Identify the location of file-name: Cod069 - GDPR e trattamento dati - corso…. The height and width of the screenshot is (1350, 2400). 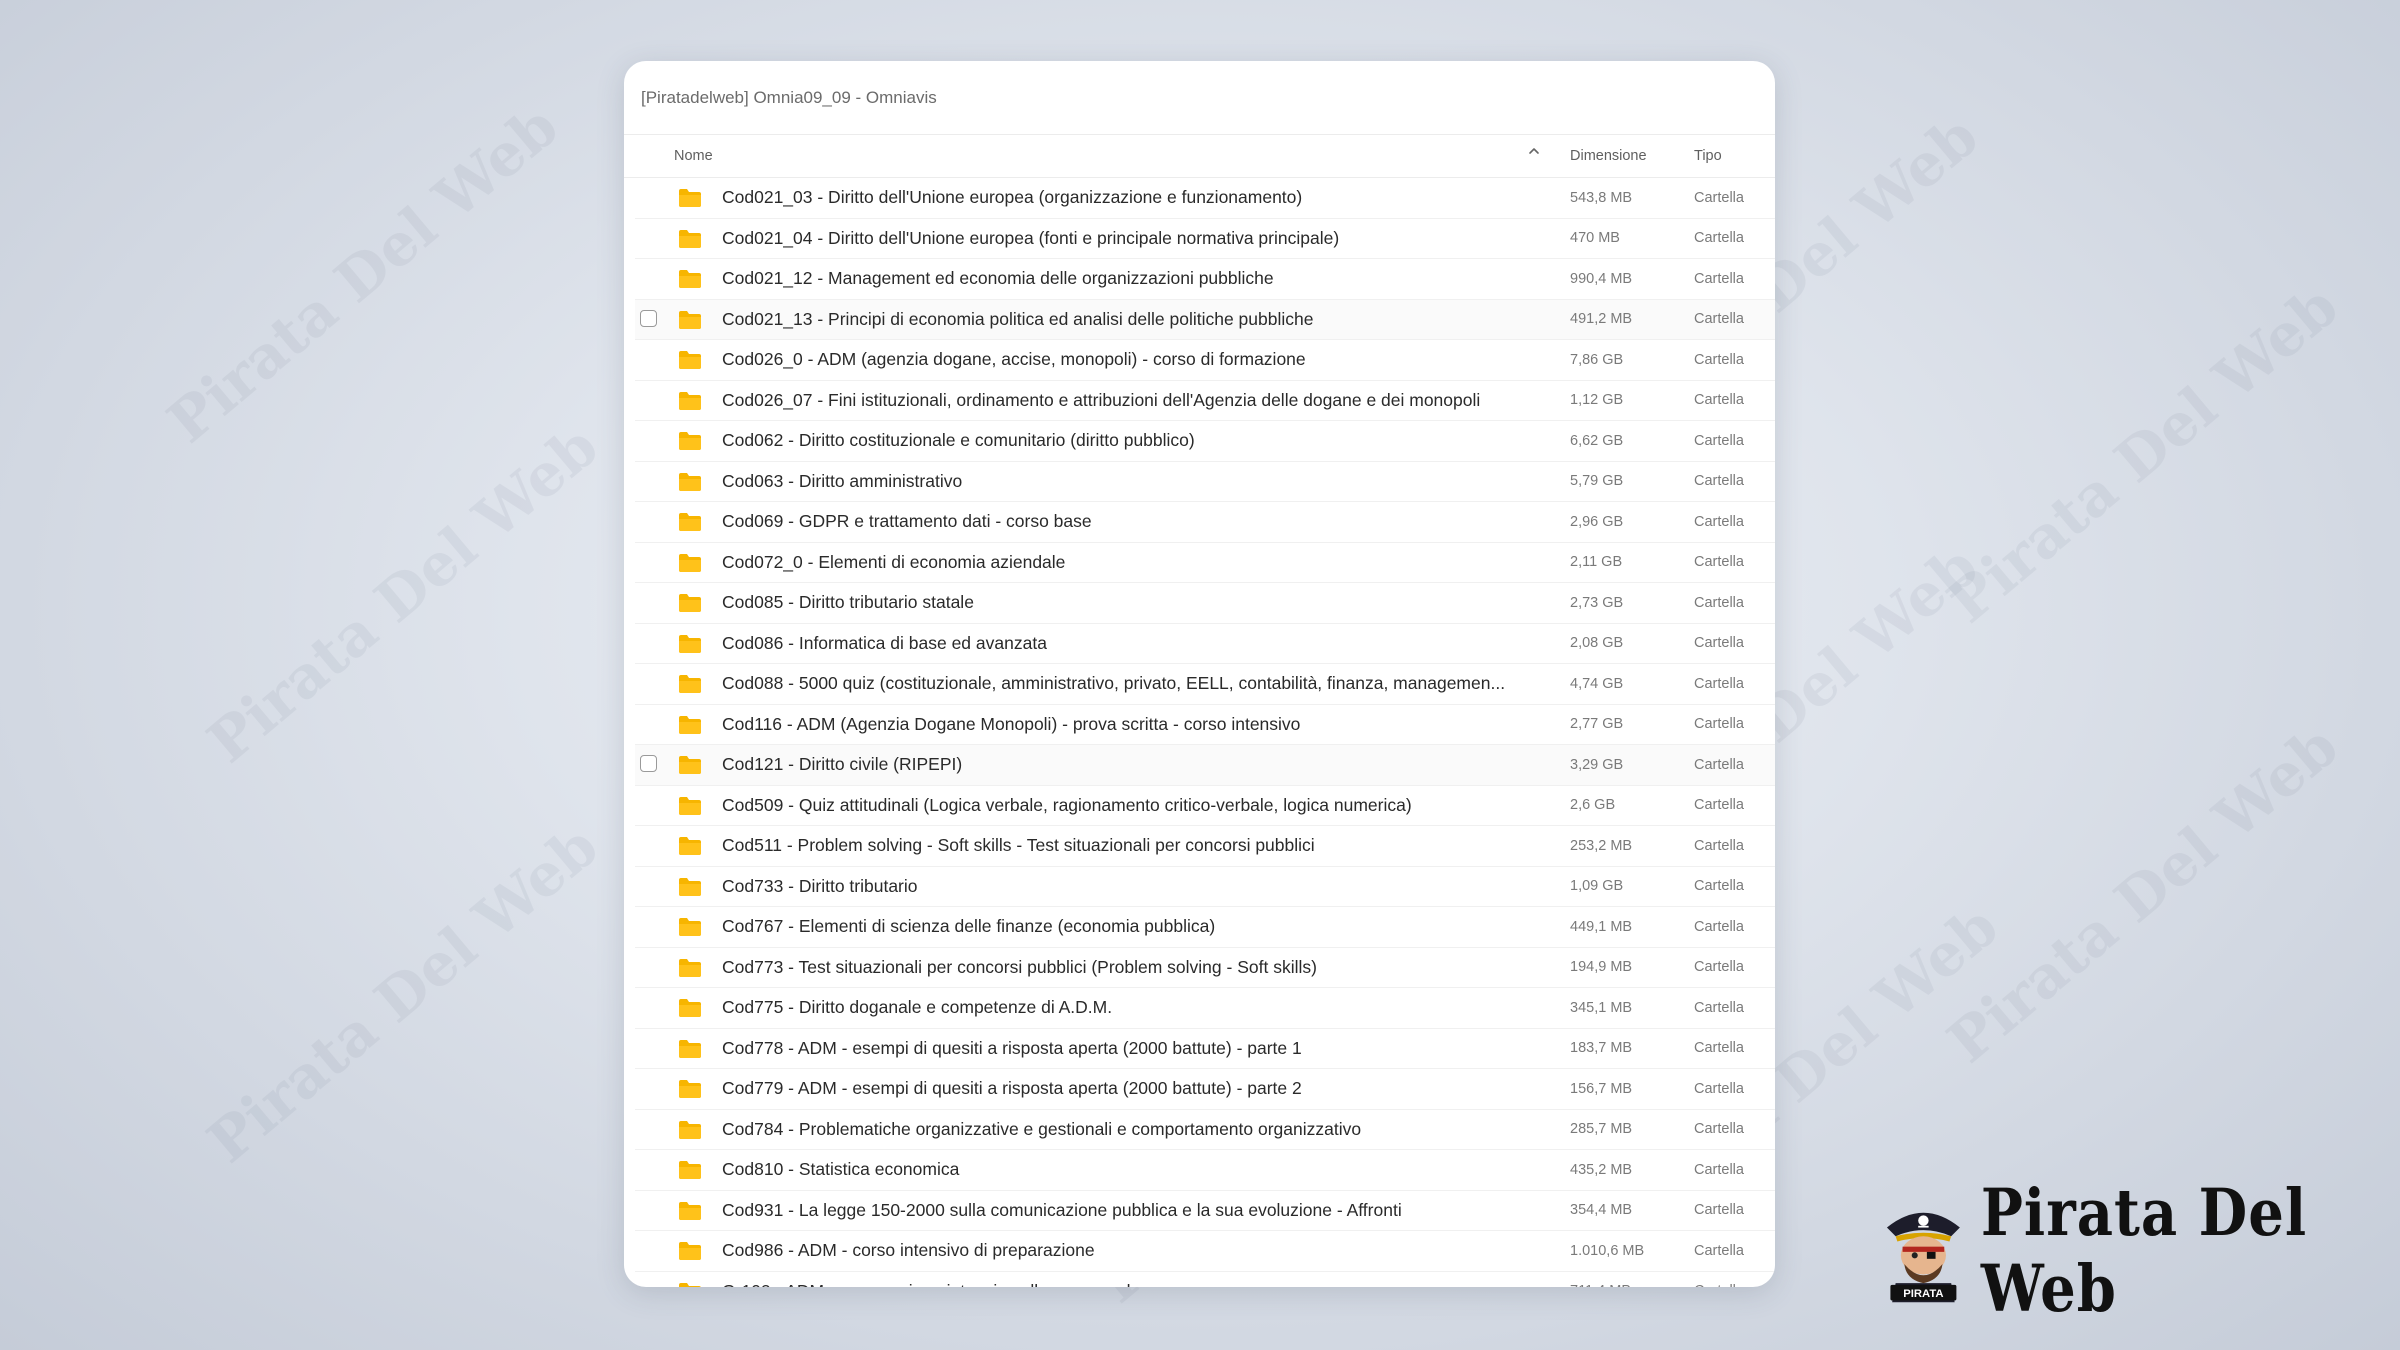
(1137, 521).